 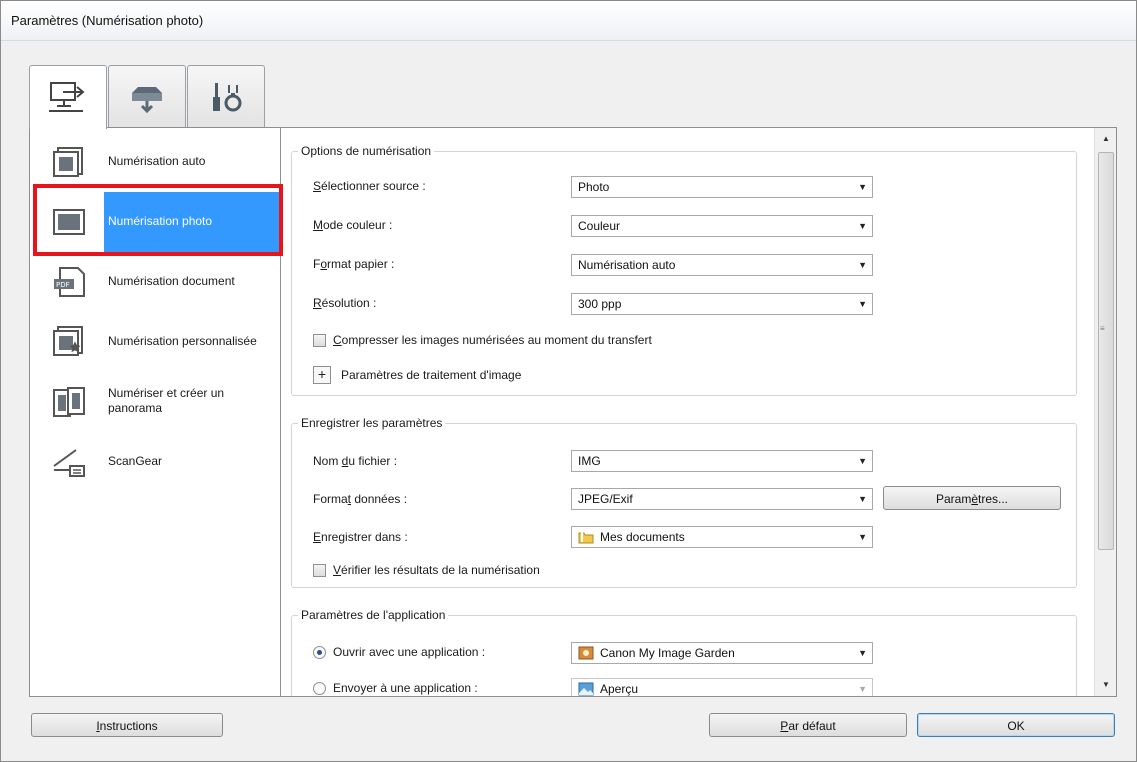 What do you see at coordinates (158, 220) in the screenshot?
I see `highlight-box` at bounding box center [158, 220].